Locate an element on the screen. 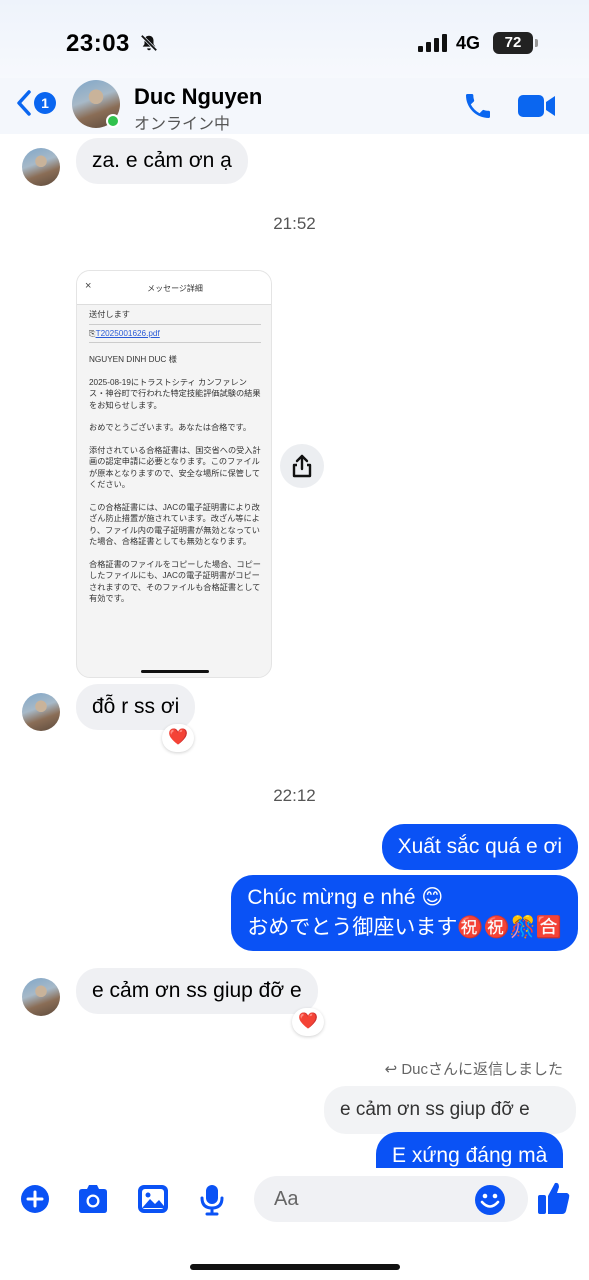 This screenshot has width=589, height=1280. status-bar: 23:03 4G 72 is located at coordinates (294, 40).